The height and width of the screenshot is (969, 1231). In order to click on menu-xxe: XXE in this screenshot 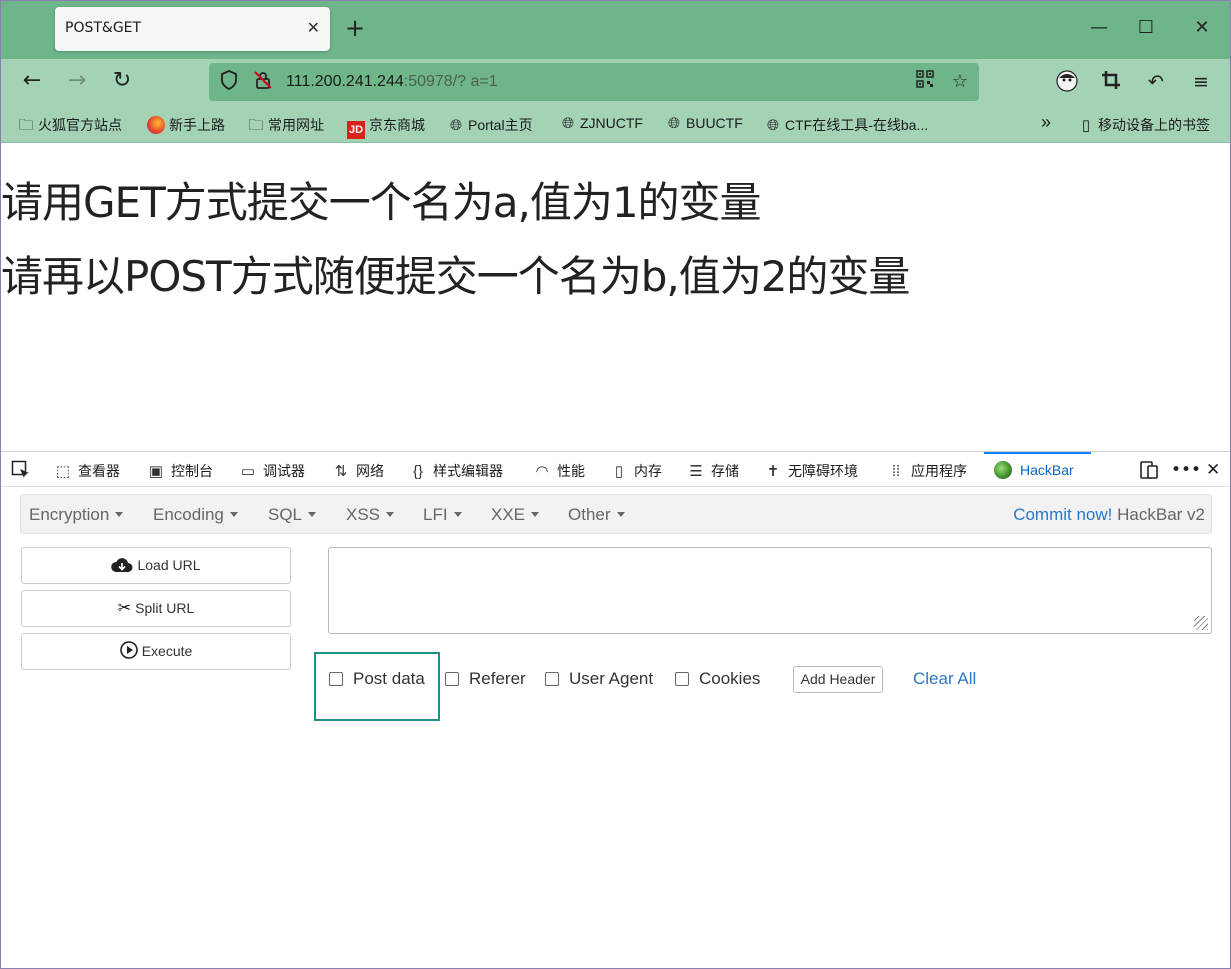, I will do `click(515, 515)`.